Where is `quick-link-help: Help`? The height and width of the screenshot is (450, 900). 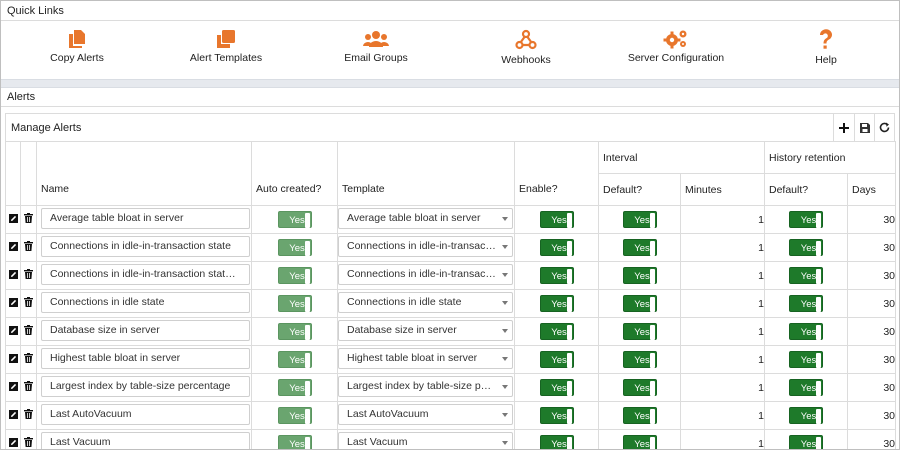
quick-link-help: Help is located at coordinates (826, 47).